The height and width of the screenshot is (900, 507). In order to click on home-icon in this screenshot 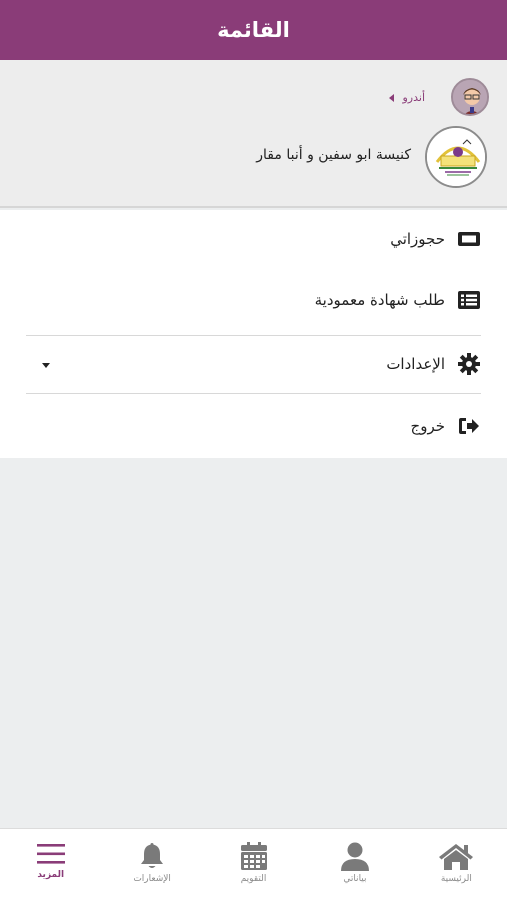, I will do `click(456, 857)`.